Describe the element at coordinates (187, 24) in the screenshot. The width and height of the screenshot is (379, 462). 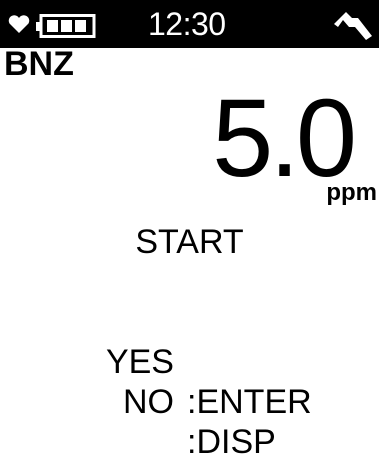
I see `clock: 12:30` at that location.